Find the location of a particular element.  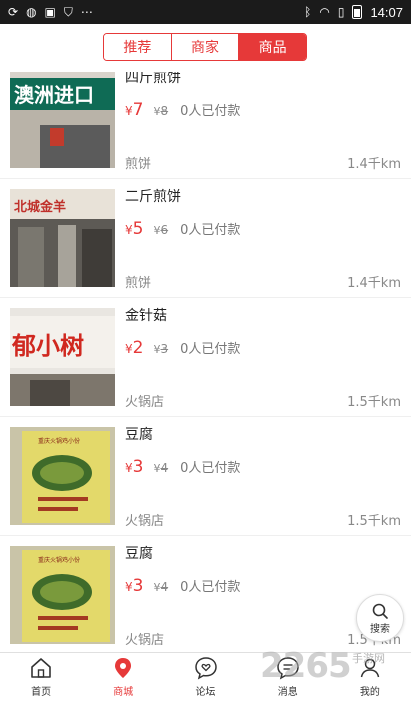

product-title: 二斤煎饼 is located at coordinates (153, 197).